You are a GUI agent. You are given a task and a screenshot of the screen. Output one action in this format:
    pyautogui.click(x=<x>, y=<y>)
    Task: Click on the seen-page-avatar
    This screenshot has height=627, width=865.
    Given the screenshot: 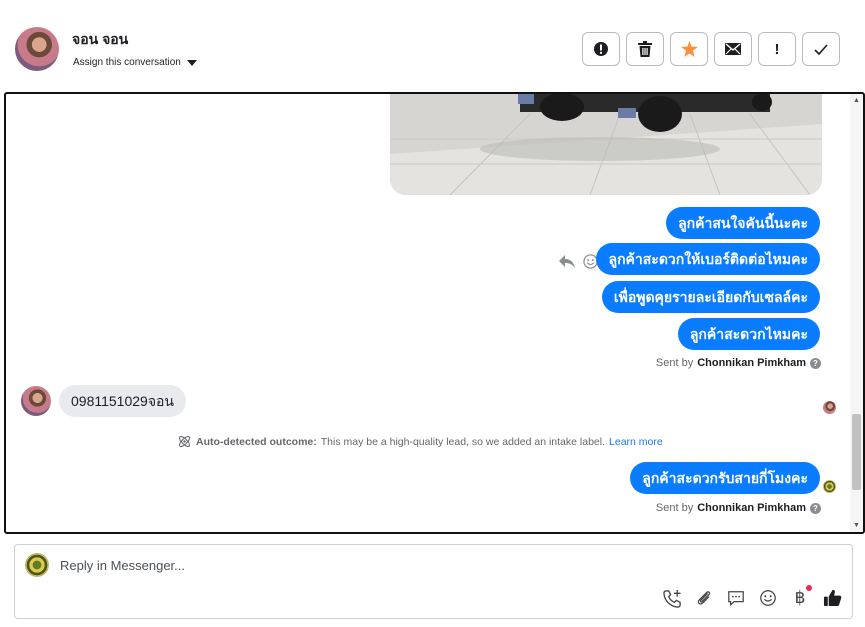 What is the action you would take?
    pyautogui.click(x=829, y=486)
    